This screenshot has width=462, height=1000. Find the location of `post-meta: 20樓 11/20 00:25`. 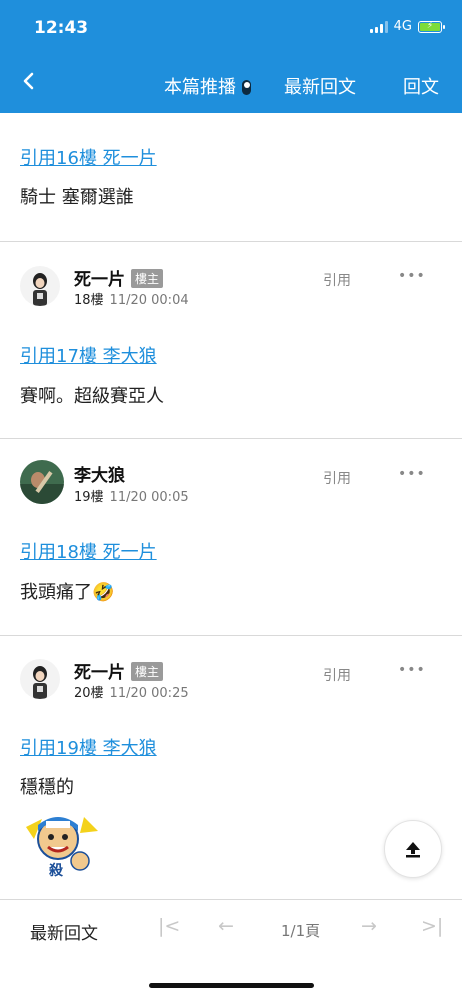

post-meta: 20樓 11/20 00:25 is located at coordinates (131, 691).